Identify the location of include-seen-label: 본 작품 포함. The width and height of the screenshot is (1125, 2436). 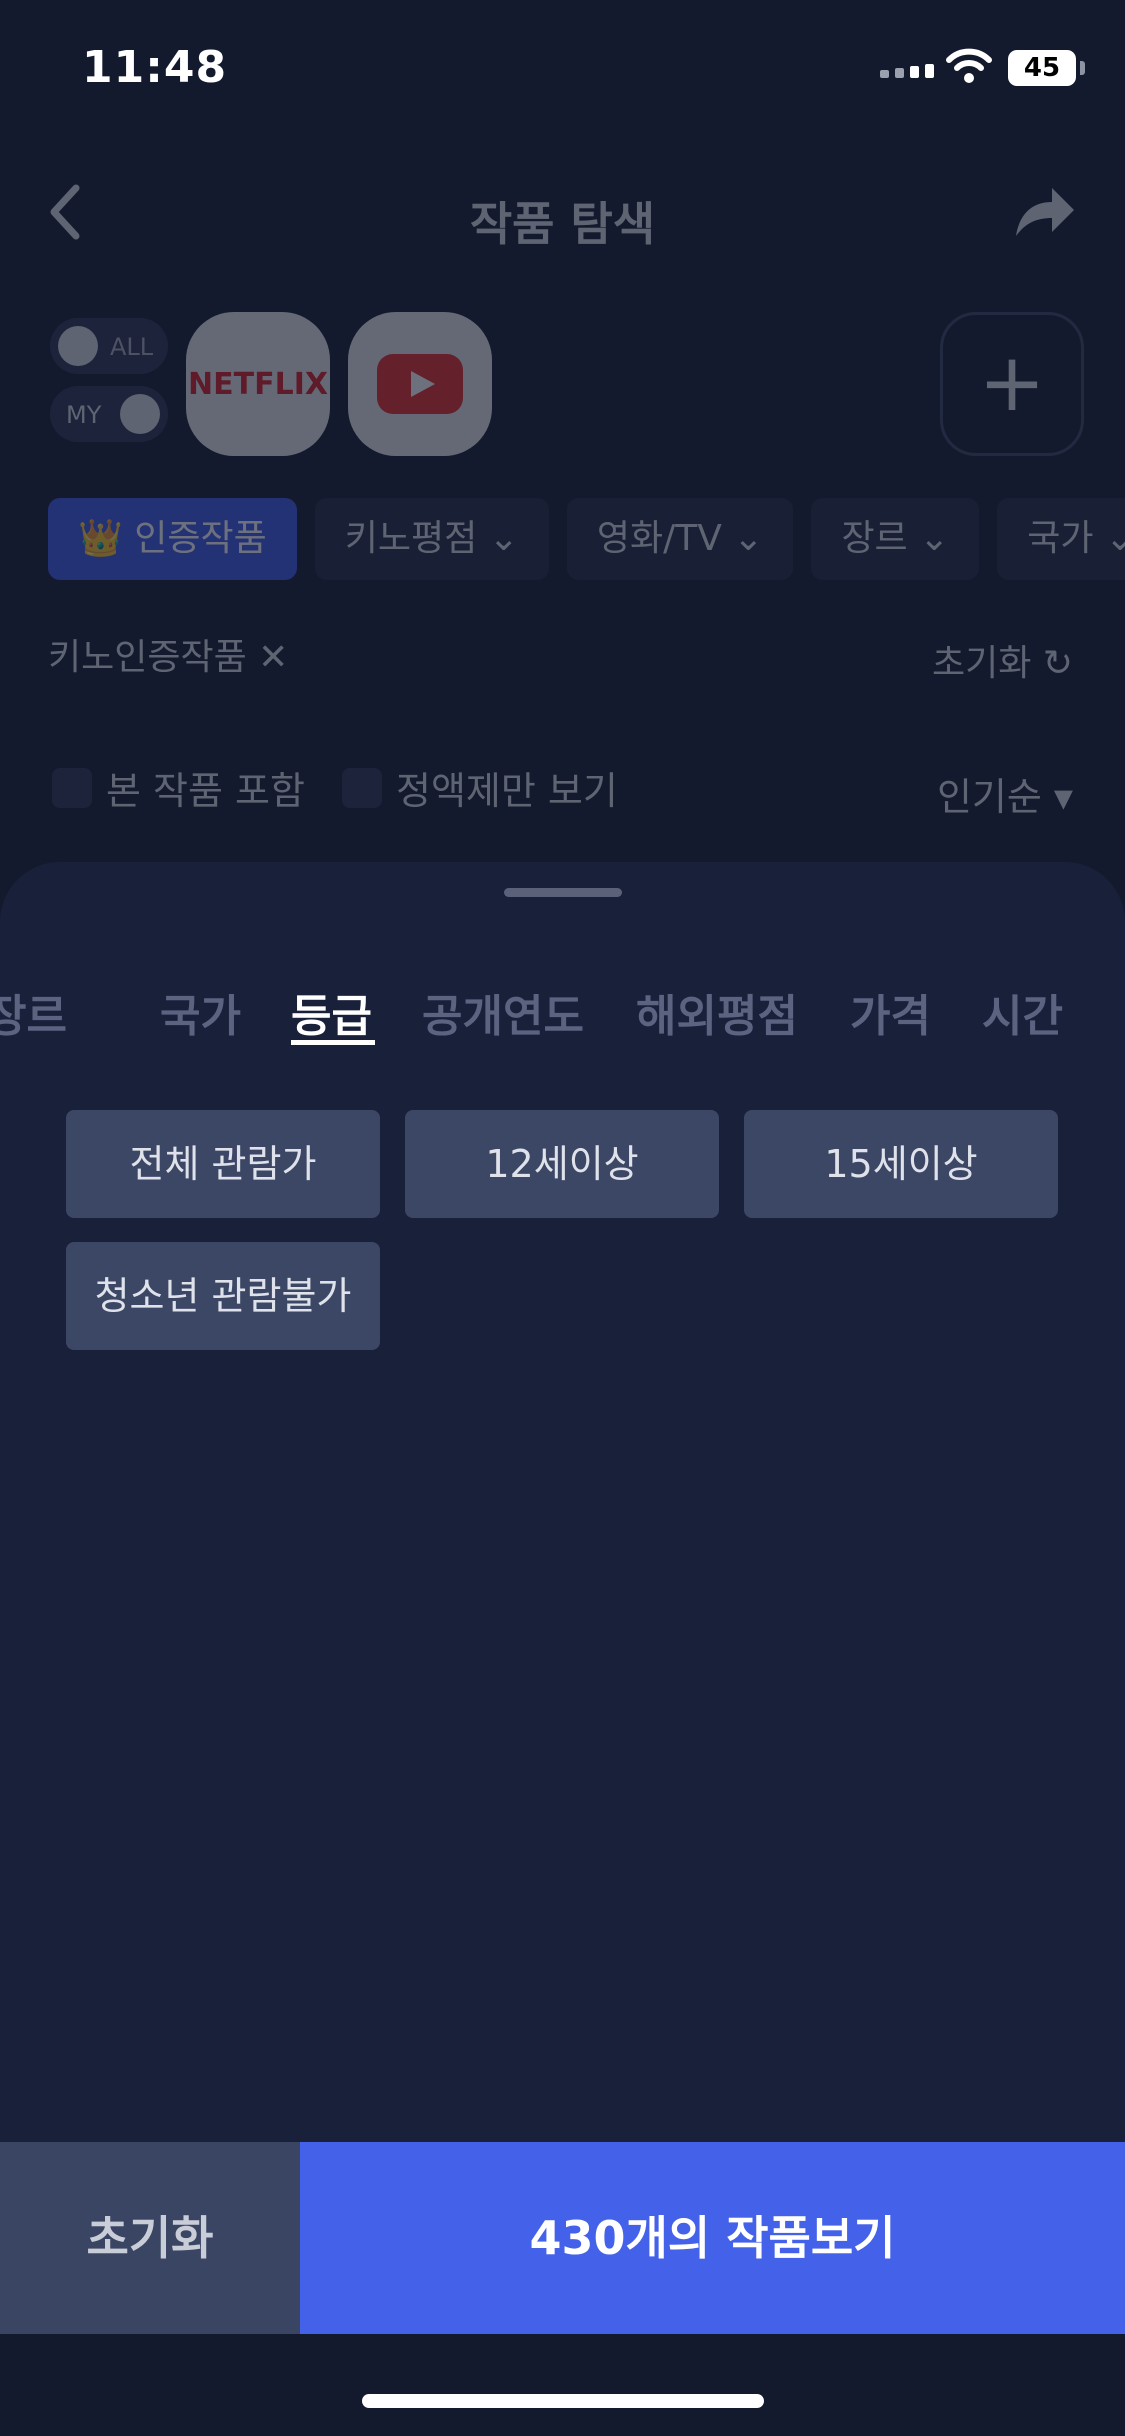
(205, 791).